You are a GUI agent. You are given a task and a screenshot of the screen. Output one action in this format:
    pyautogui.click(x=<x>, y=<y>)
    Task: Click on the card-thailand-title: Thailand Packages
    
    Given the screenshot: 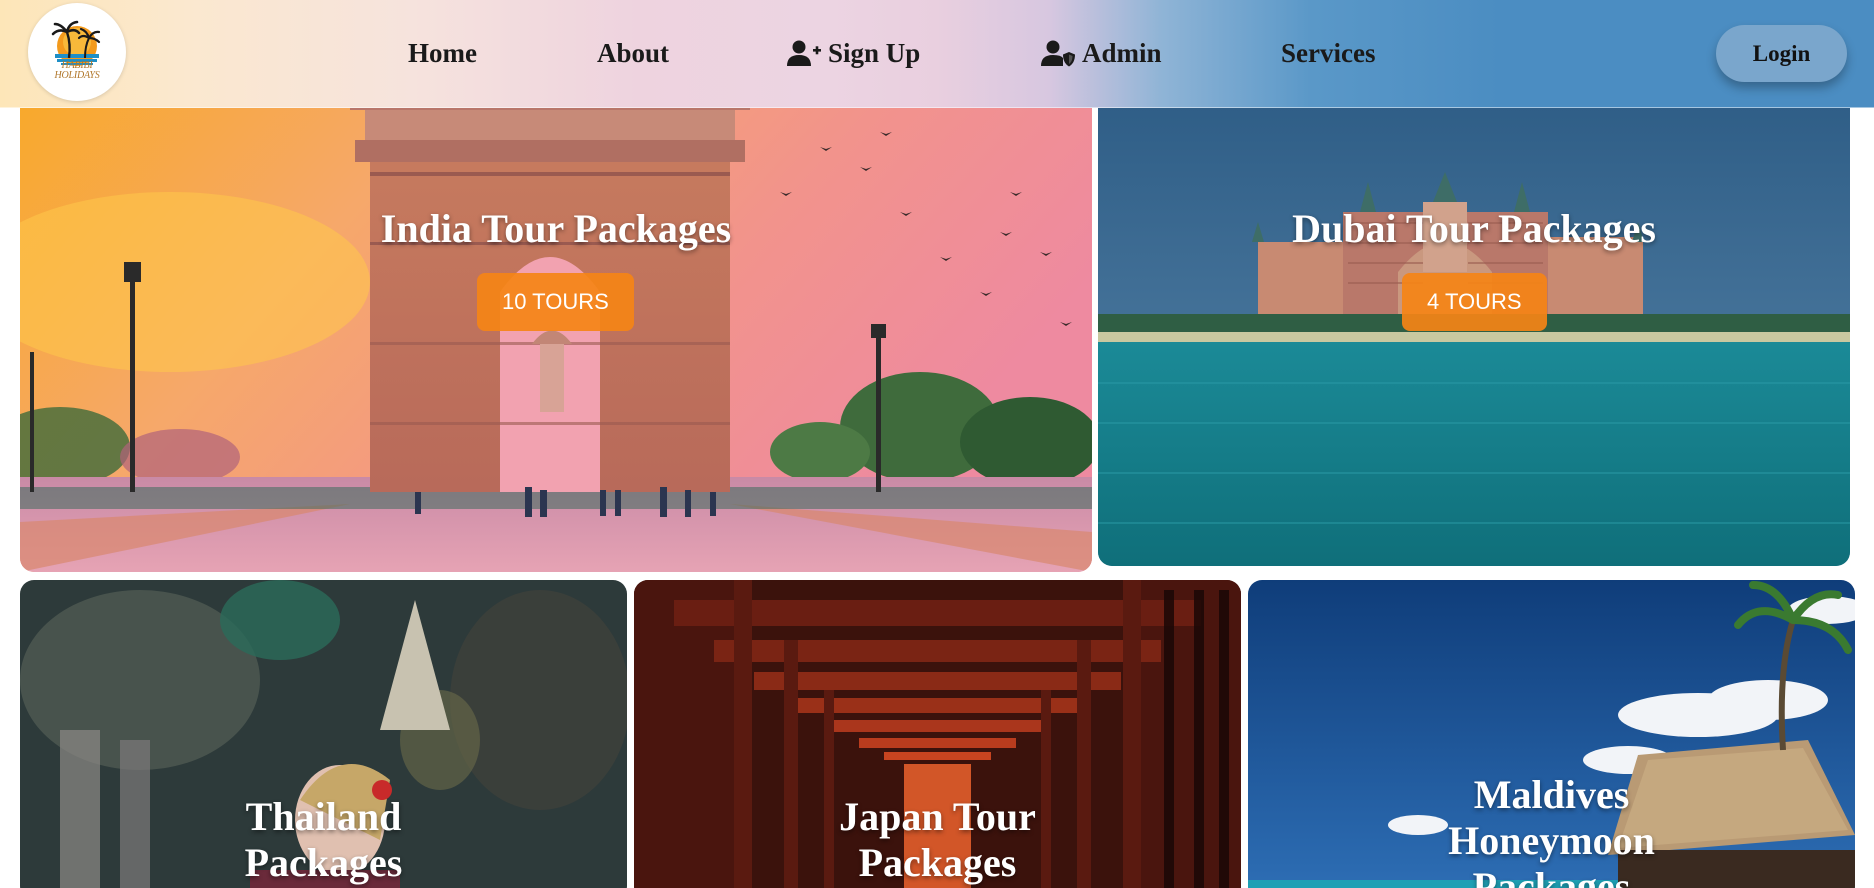 What is the action you would take?
    pyautogui.click(x=323, y=840)
    